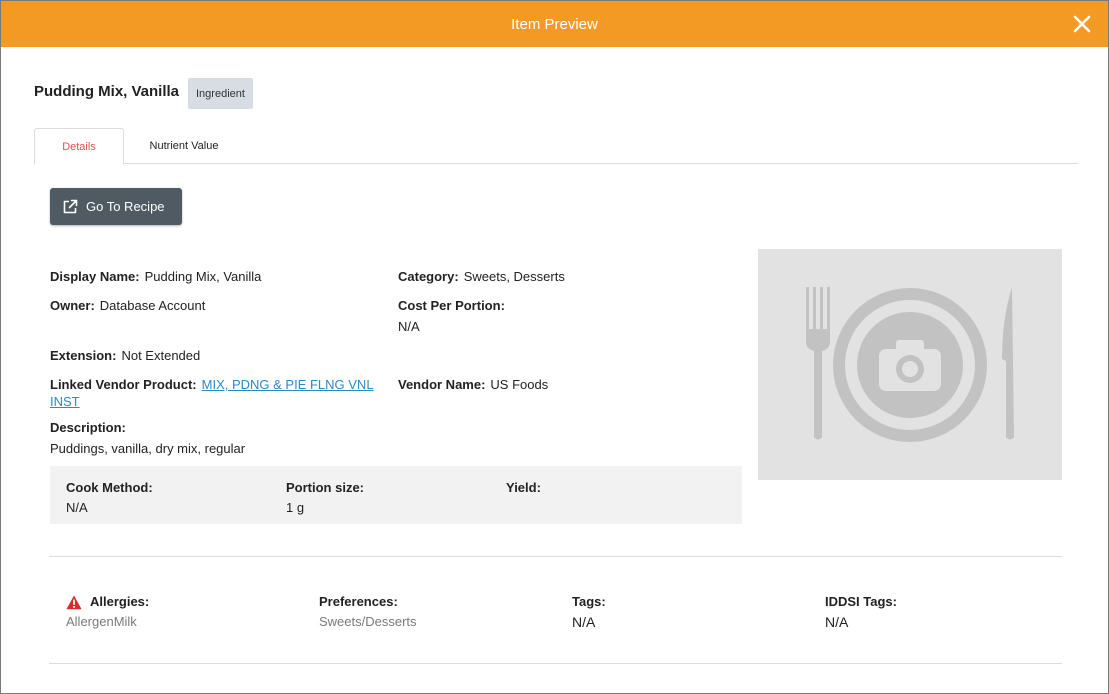 The height and width of the screenshot is (694, 1109). What do you see at coordinates (123, 384) in the screenshot?
I see `linked-vendor-product-label: Linked Vendor Product:` at bounding box center [123, 384].